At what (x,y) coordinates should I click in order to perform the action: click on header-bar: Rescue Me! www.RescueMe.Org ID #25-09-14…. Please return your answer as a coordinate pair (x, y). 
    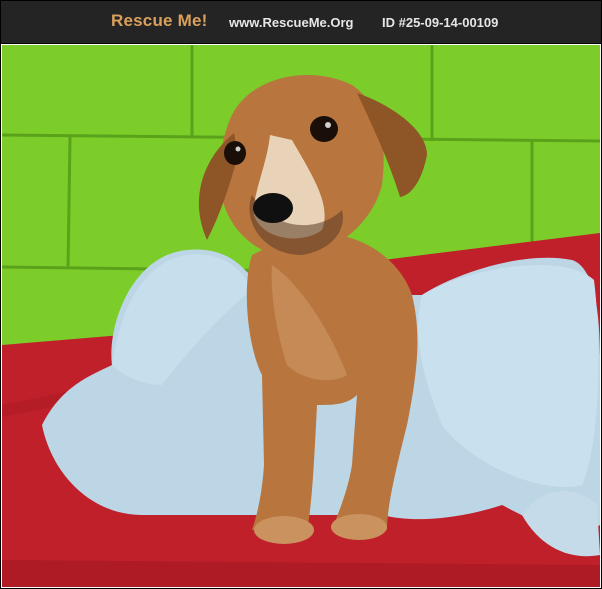
    Looking at the image, I should click on (301, 22).